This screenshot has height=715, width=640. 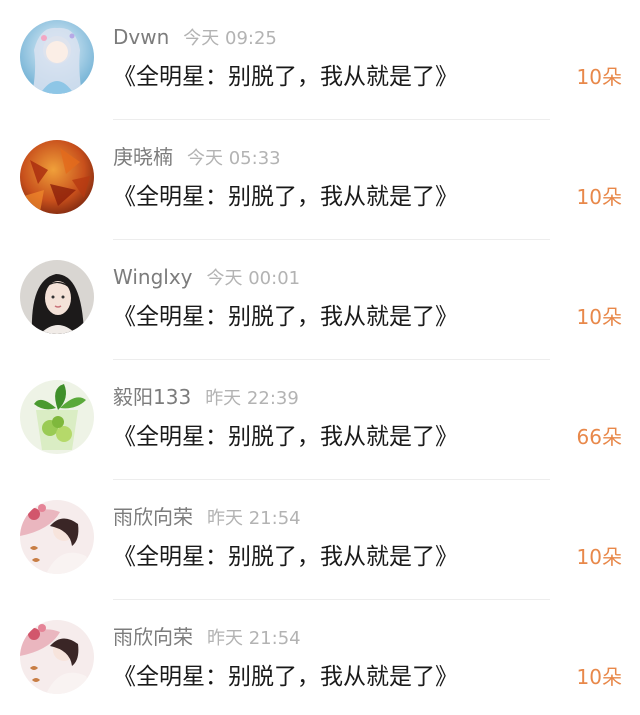 I want to click on item-meta: Dvwn 今天 09:25, so click(x=195, y=37).